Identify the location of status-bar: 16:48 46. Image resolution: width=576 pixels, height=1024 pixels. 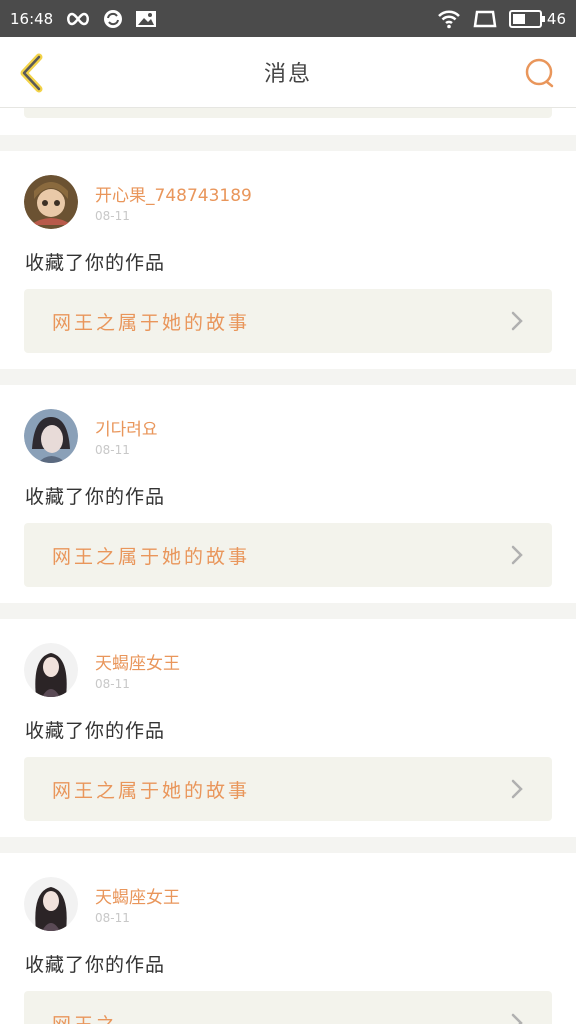
(288, 18).